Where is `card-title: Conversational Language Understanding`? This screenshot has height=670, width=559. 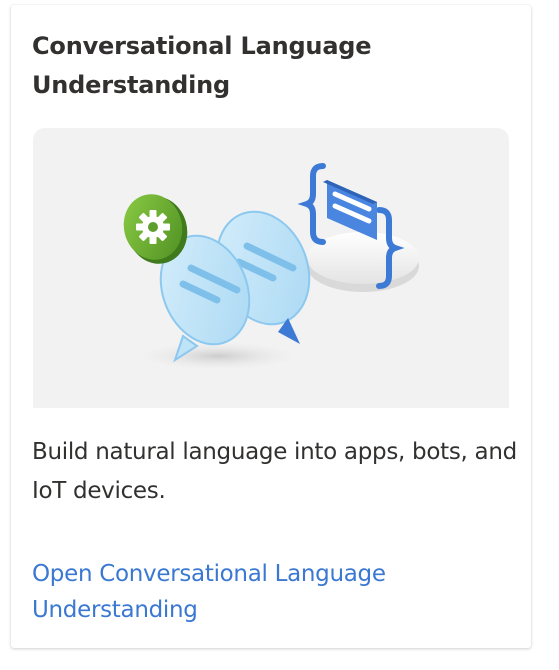 card-title: Conversational Language Understanding is located at coordinates (202, 65).